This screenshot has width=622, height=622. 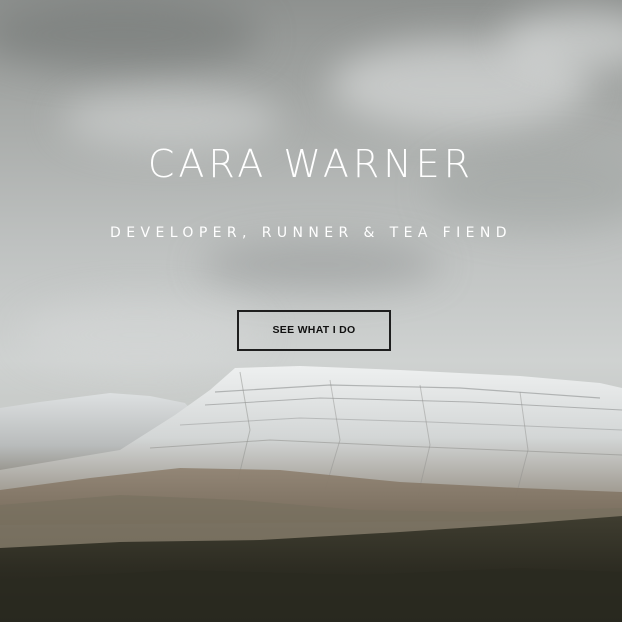 I want to click on see-what-i-do-button: SEE WHAT I DO, so click(x=314, y=330).